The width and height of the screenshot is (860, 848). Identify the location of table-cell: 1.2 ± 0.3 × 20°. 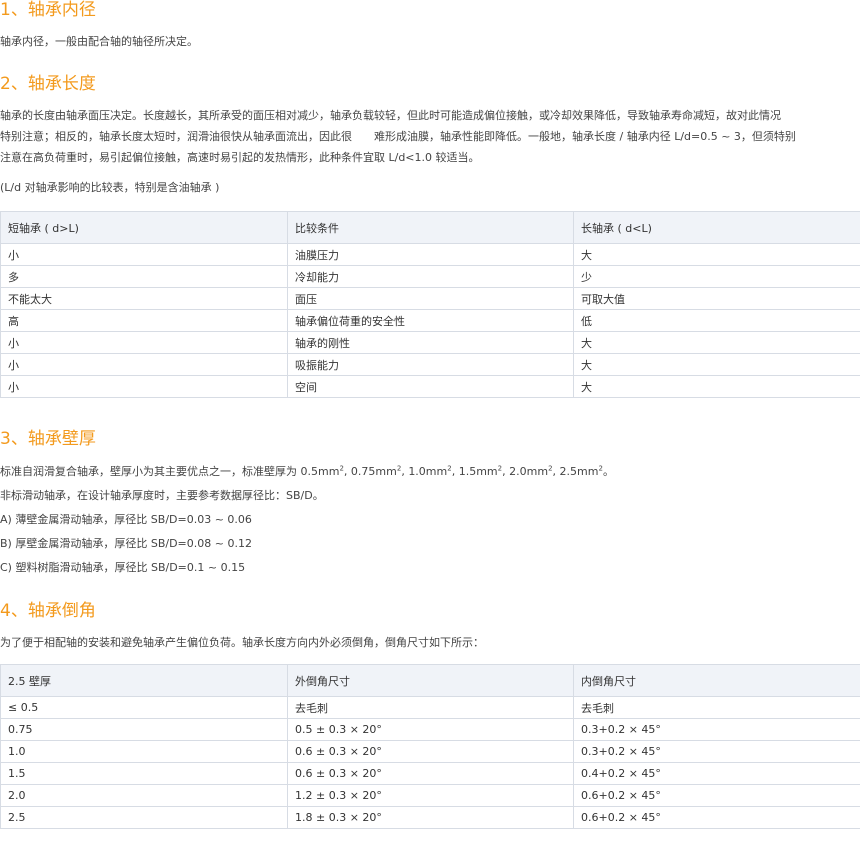
(430, 795).